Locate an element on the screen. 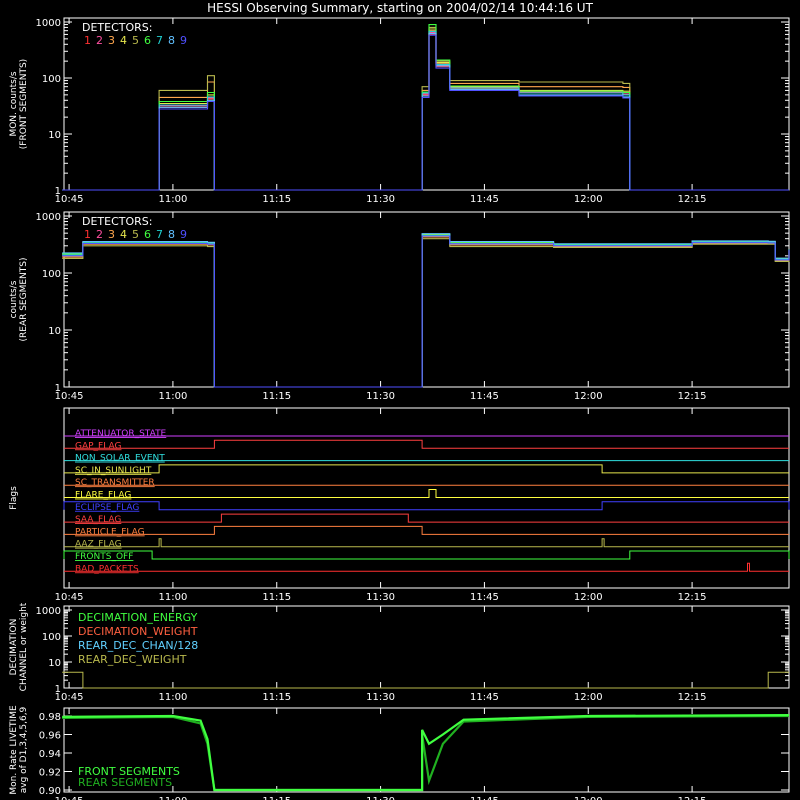  flag-label: SAA_FLAG is located at coordinates (98, 520).